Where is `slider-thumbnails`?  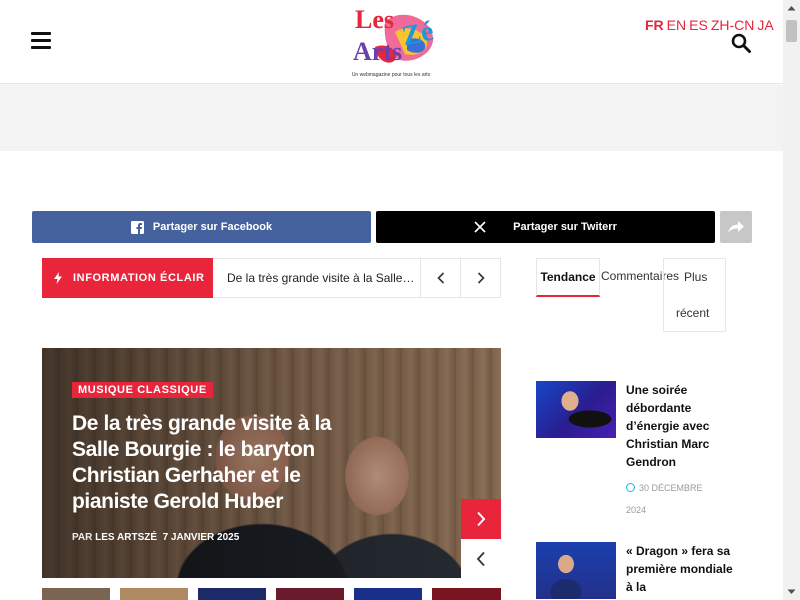
slider-thumbnails is located at coordinates (271, 594).